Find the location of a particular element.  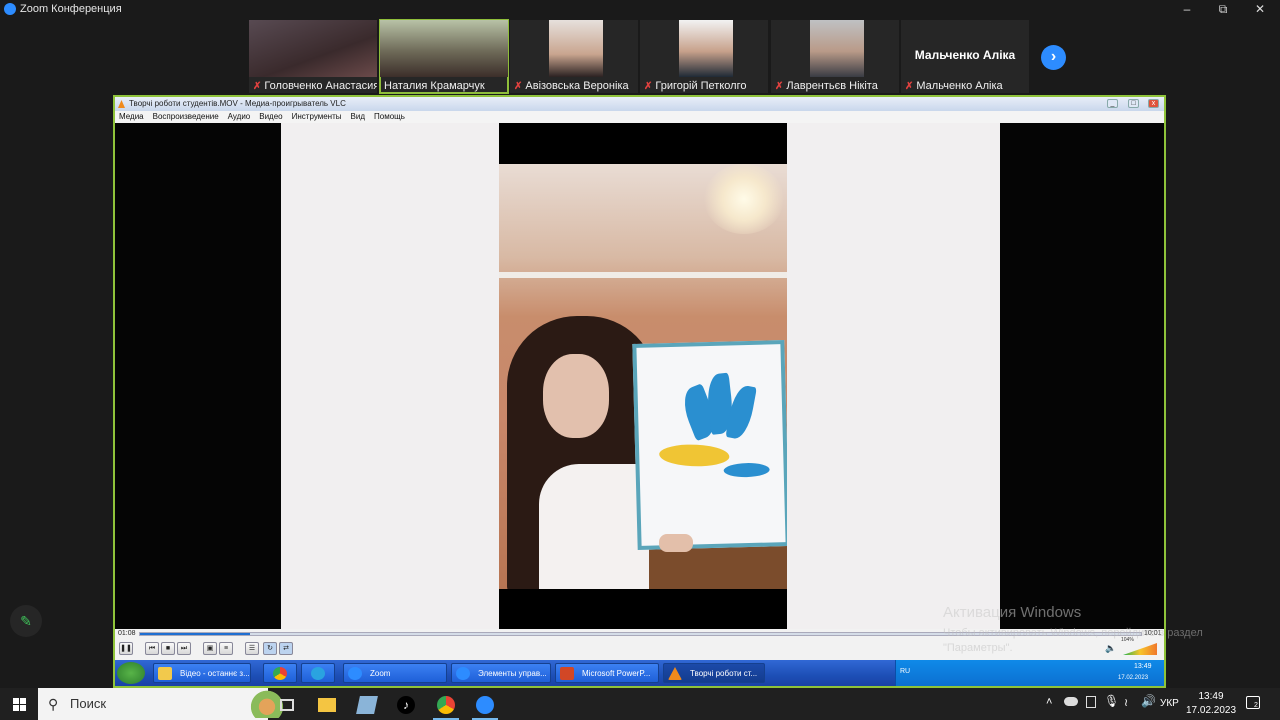

participant-tile-active: Наталия Крамарчук is located at coordinates (444, 56).